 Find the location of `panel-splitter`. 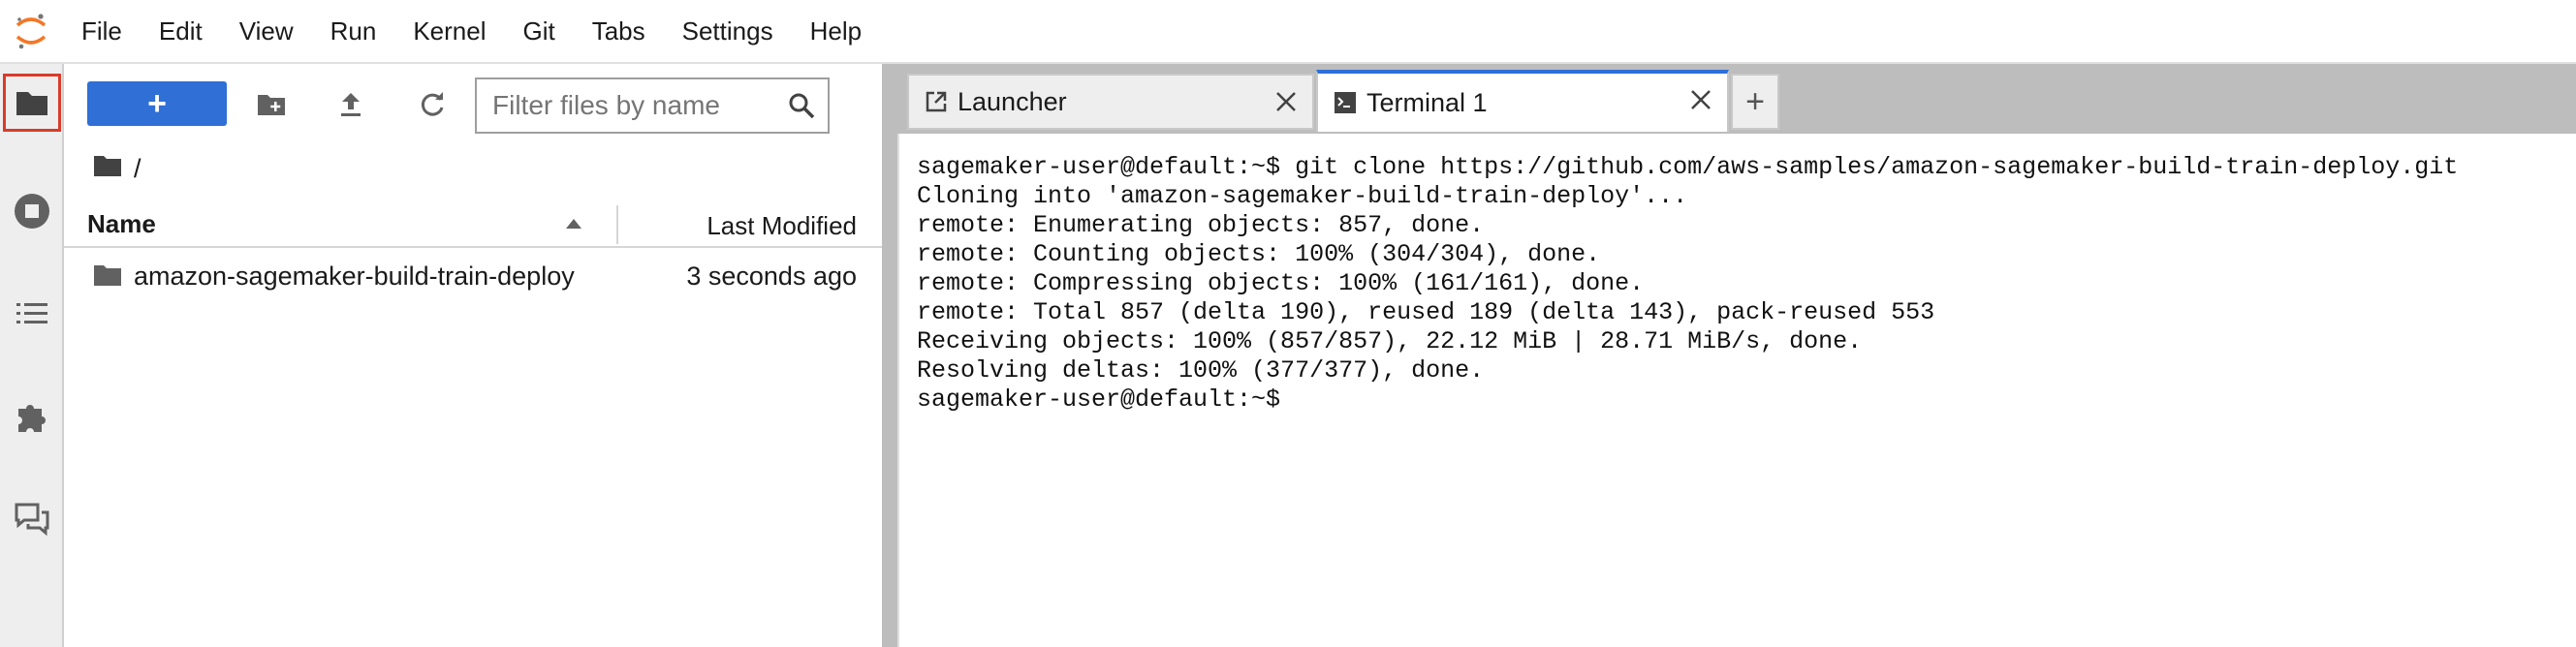

panel-splitter is located at coordinates (889, 355).